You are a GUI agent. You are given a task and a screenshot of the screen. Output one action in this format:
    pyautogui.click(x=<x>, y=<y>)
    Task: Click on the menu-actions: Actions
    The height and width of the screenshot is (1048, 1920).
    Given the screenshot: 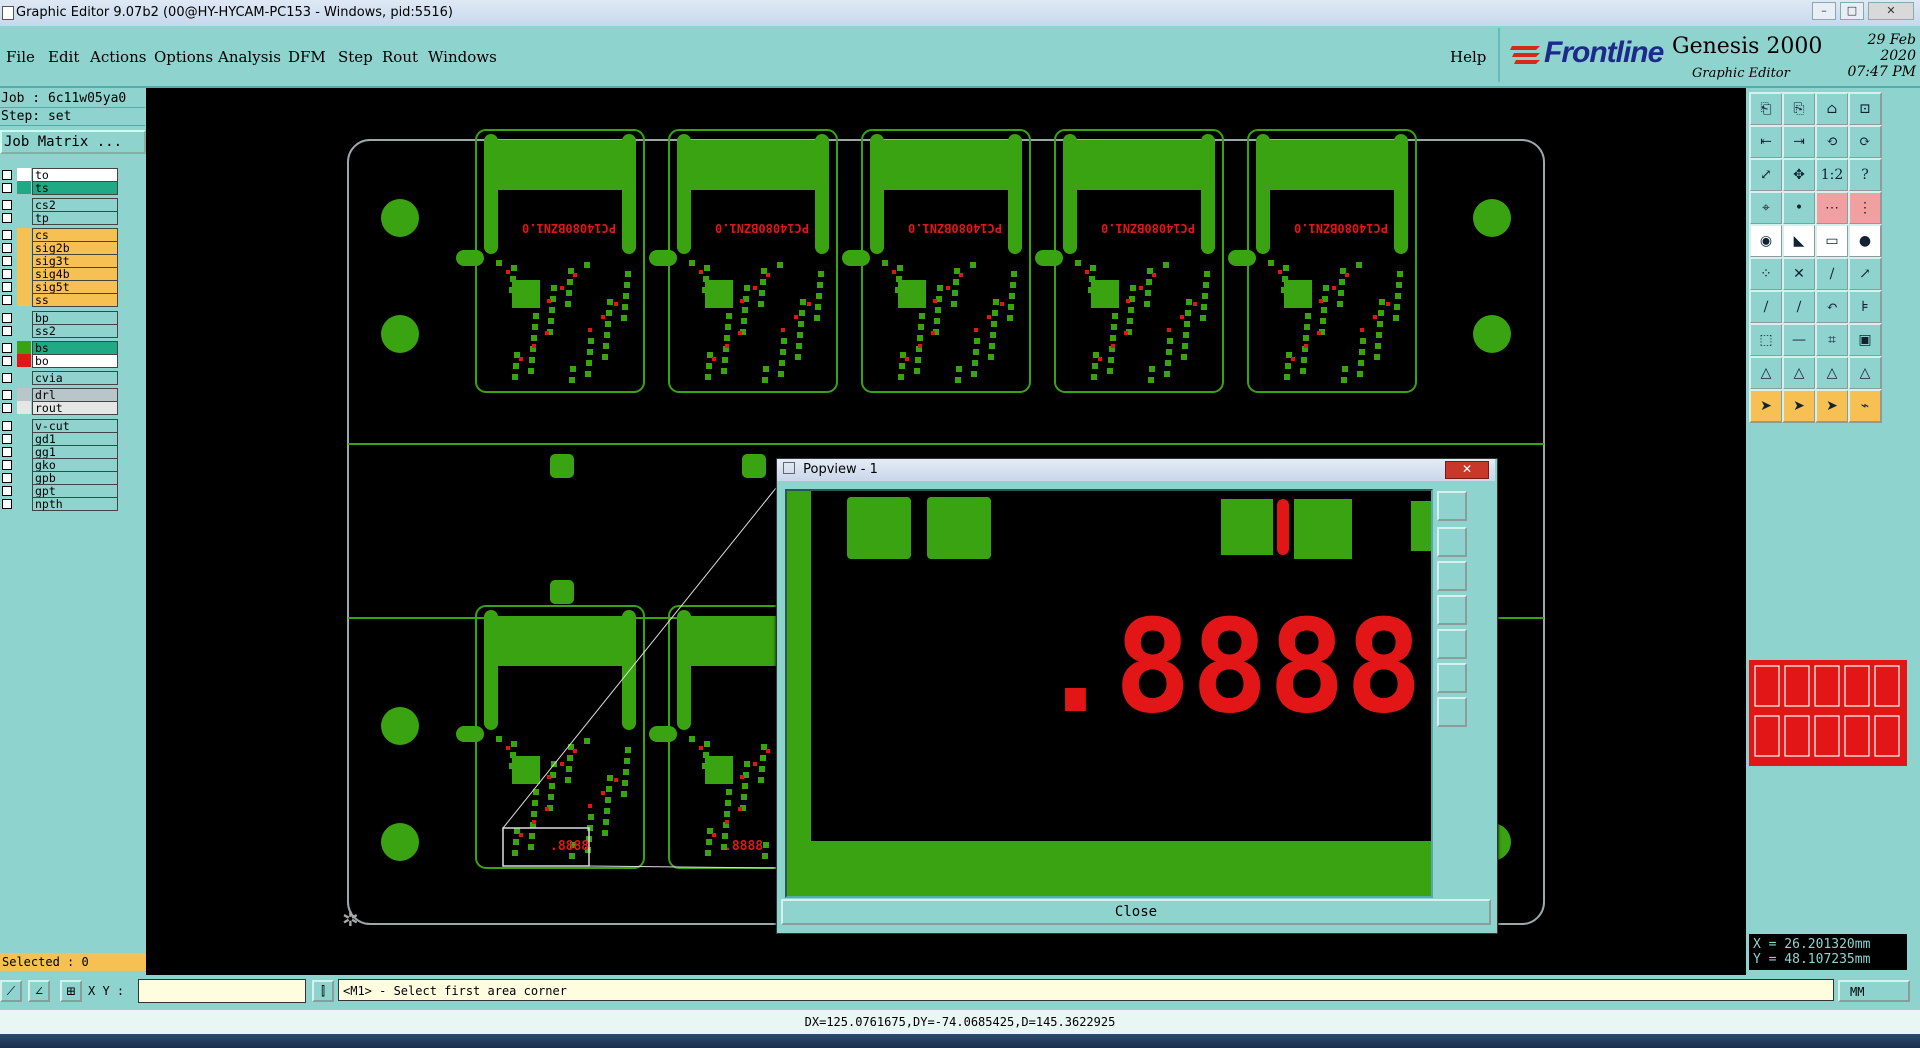 What is the action you would take?
    pyautogui.click(x=118, y=57)
    